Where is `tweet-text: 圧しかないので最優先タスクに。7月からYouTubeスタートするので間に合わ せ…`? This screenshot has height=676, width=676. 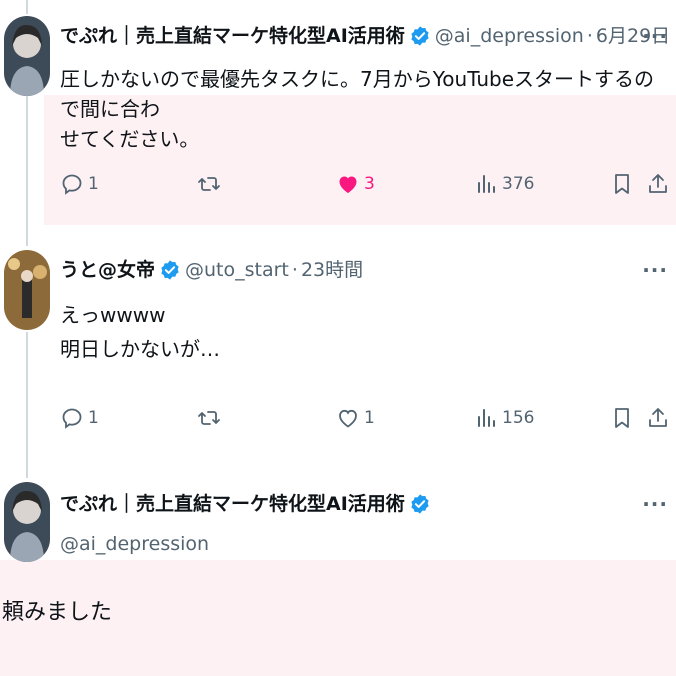
tweet-text: 圧しかないので最優先タスクに。7月からYouTubeスタートするので間に合わ せ… is located at coordinates (366, 109).